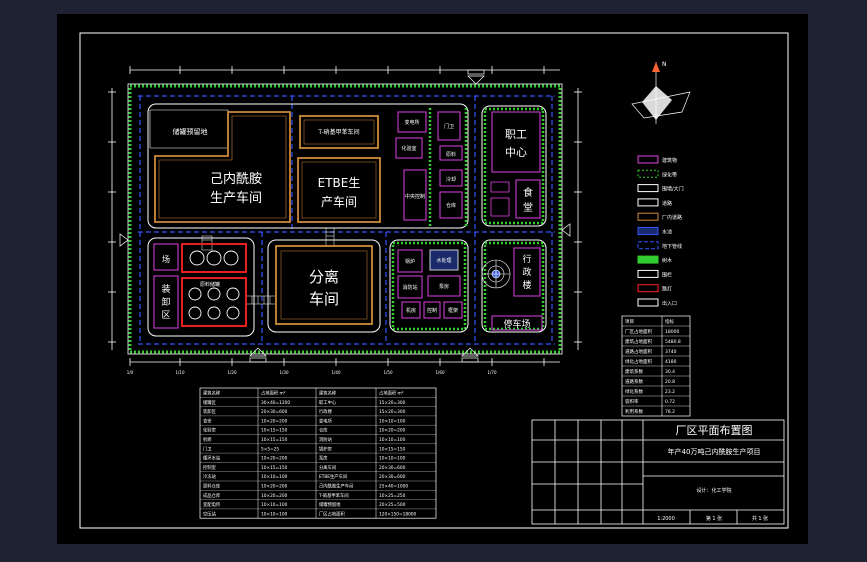 The width and height of the screenshot is (867, 562). I want to click on table-cell: 利用系数, so click(634, 411).